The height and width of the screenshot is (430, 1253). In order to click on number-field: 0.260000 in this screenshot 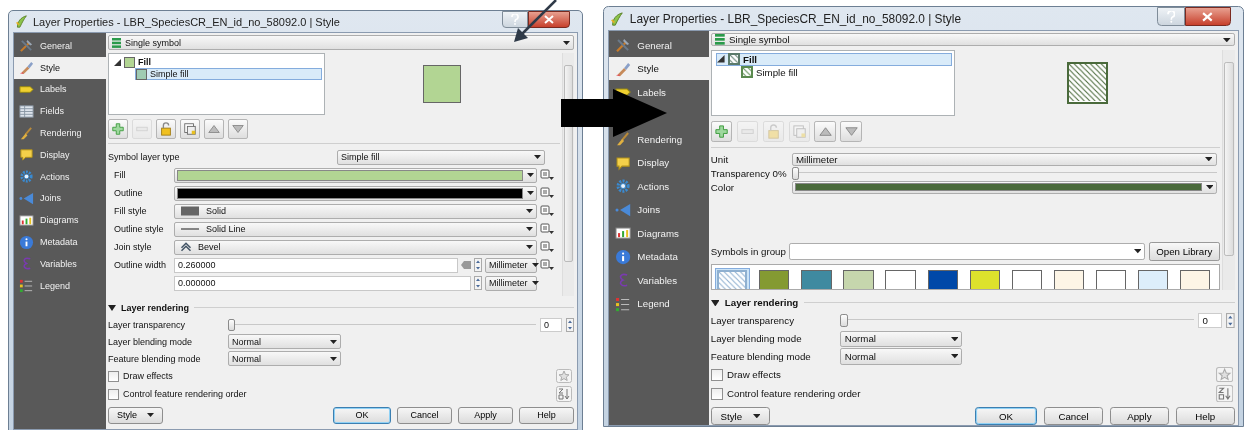, I will do `click(316, 265)`.